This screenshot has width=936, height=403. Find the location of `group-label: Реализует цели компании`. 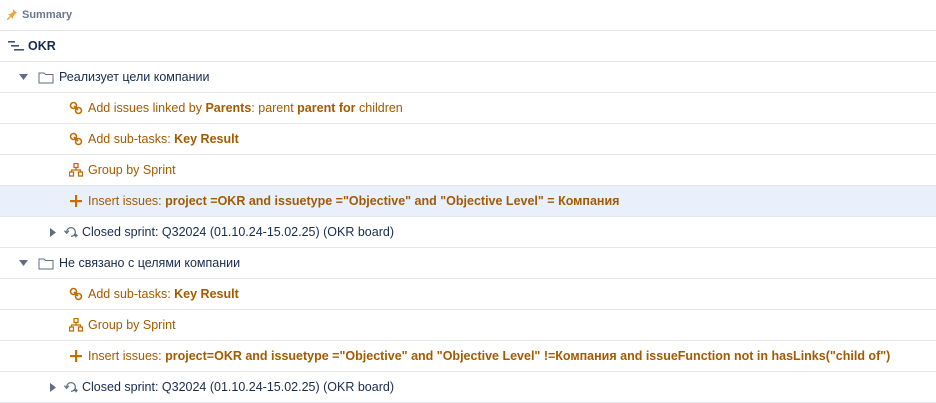

group-label: Реализует цели компании is located at coordinates (134, 77).